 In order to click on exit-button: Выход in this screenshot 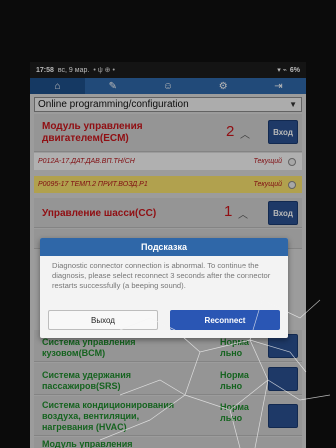, I will do `click(103, 320)`.